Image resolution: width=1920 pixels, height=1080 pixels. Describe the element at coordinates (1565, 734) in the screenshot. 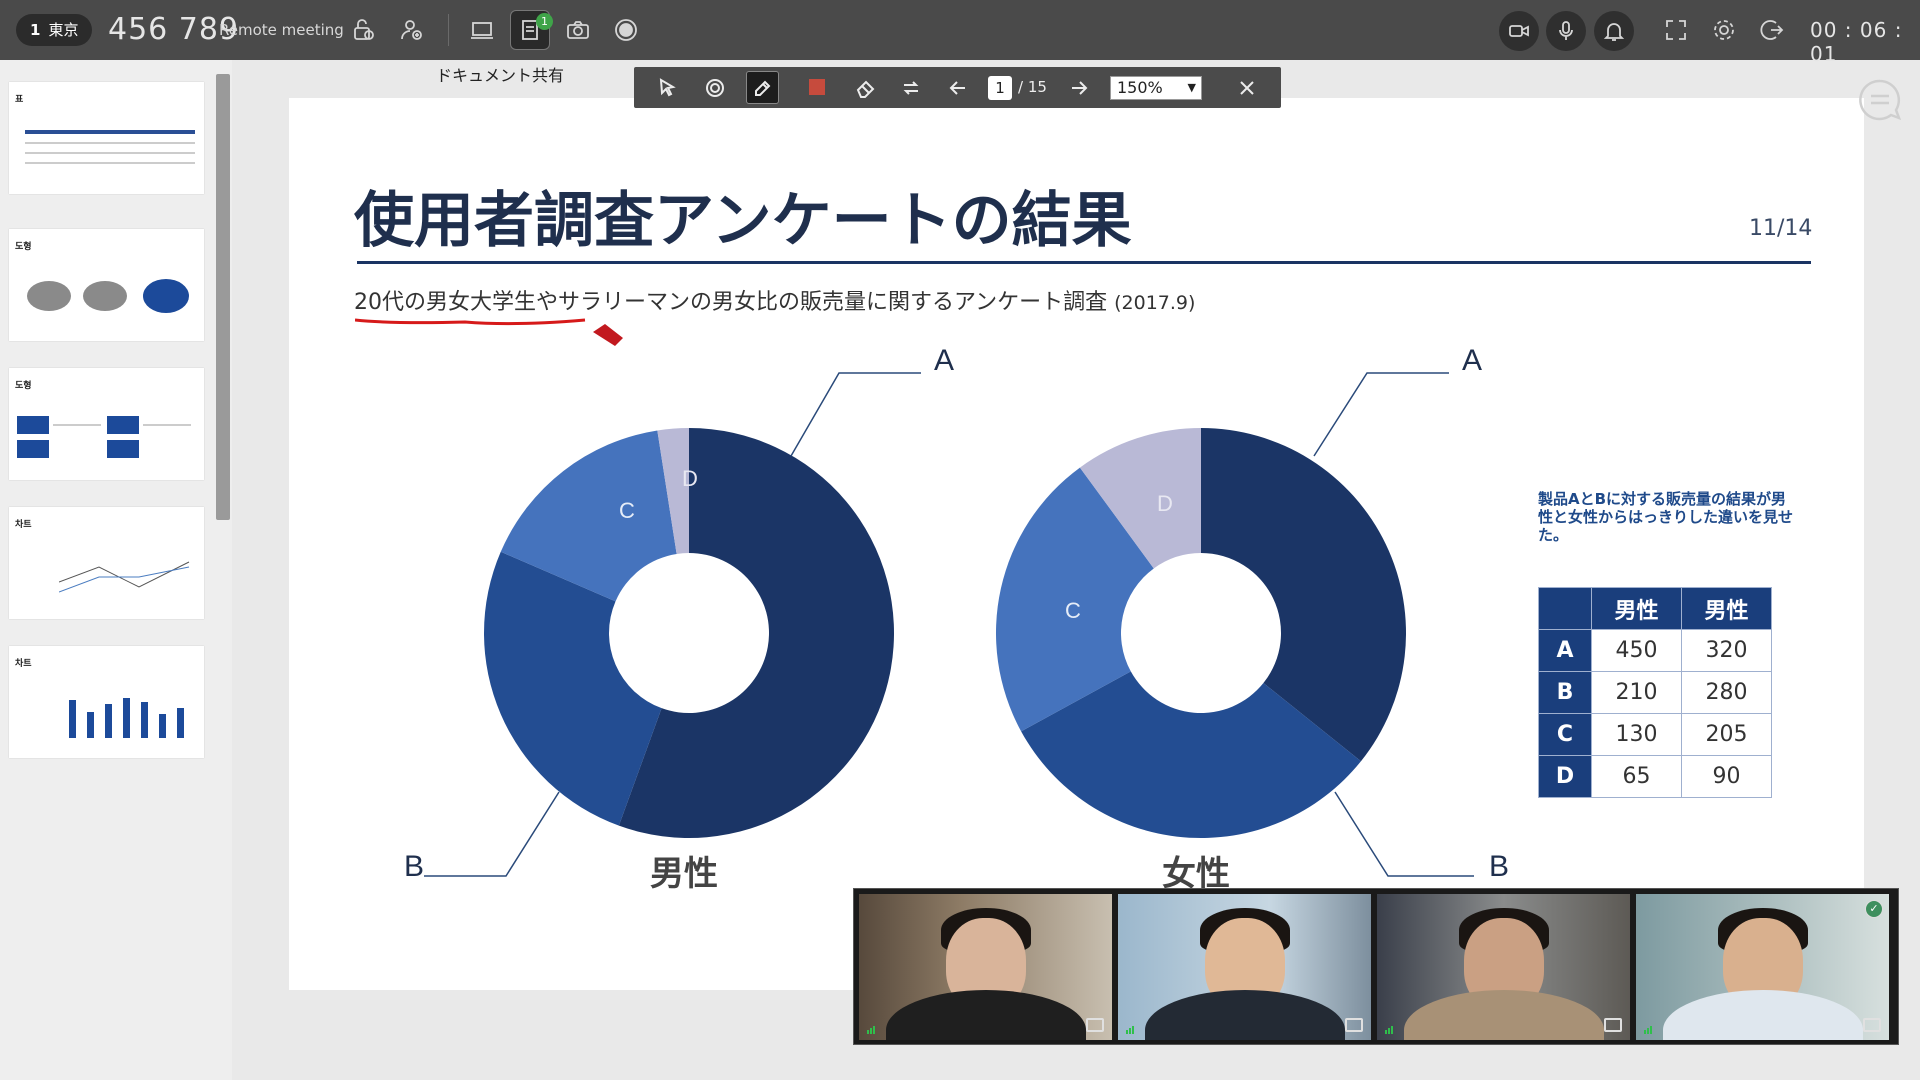

I see `row-label: C` at that location.